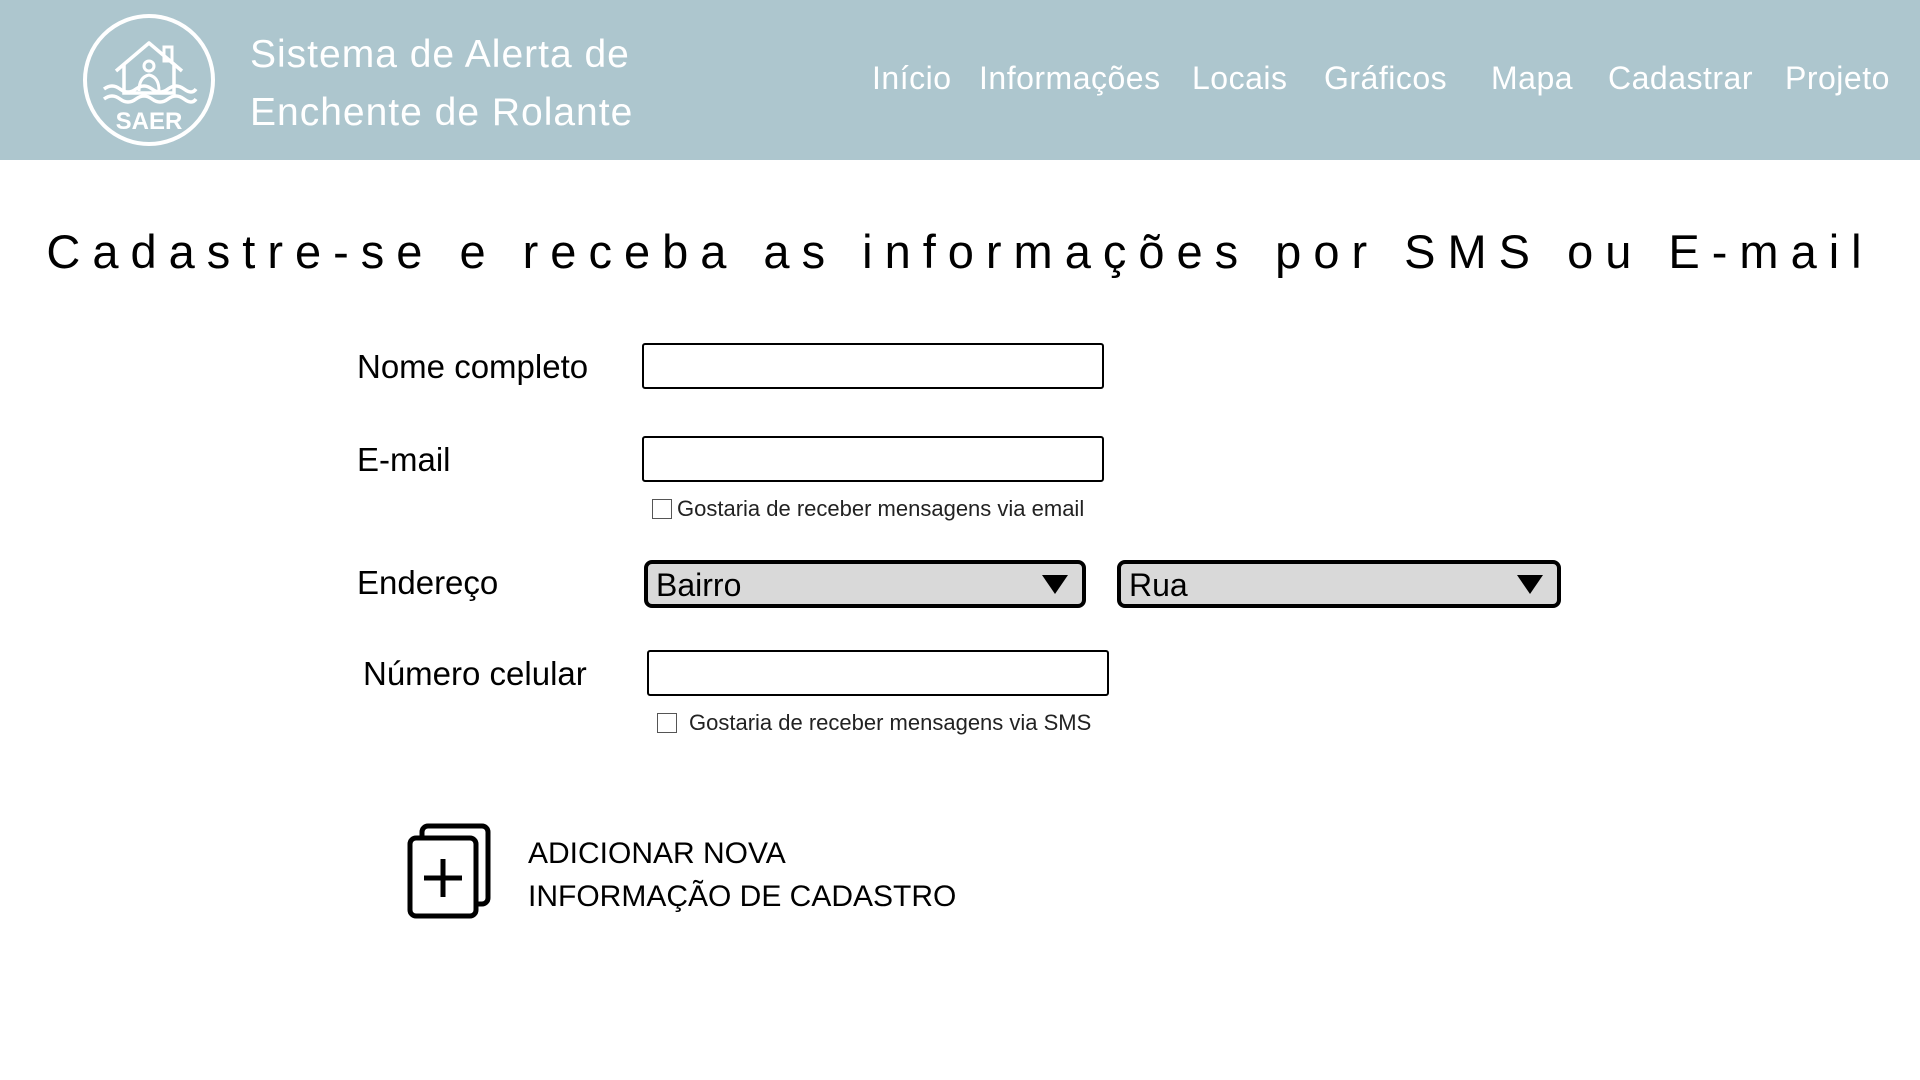 The height and width of the screenshot is (1080, 1920). I want to click on nav-link-projeto: Projeto, so click(1837, 78).